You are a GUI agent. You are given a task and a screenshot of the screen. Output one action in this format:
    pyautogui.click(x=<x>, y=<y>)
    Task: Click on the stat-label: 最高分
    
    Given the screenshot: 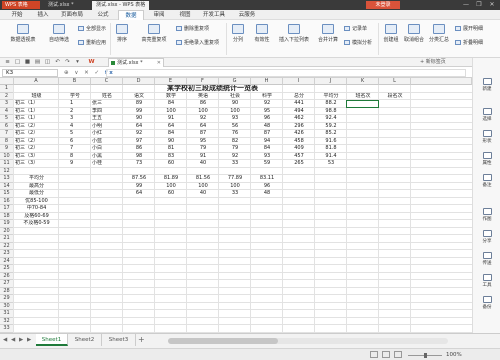 What is the action you would take?
    pyautogui.click(x=36, y=187)
    